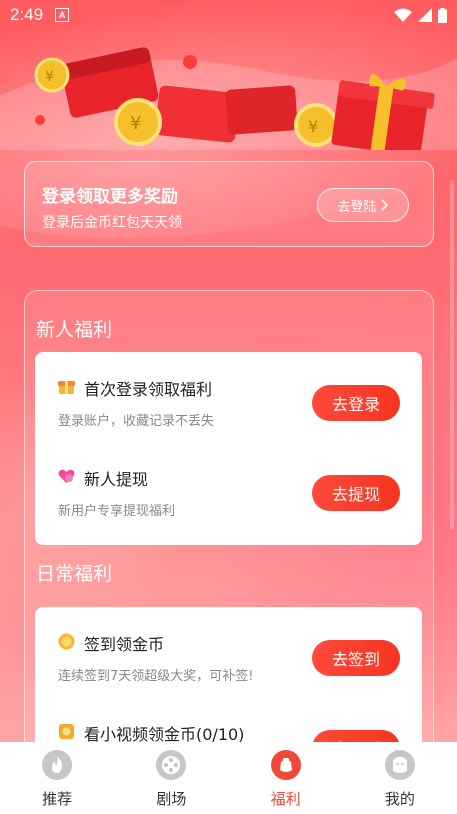 This screenshot has width=457, height=814. I want to click on profile-face-icon, so click(399, 765).